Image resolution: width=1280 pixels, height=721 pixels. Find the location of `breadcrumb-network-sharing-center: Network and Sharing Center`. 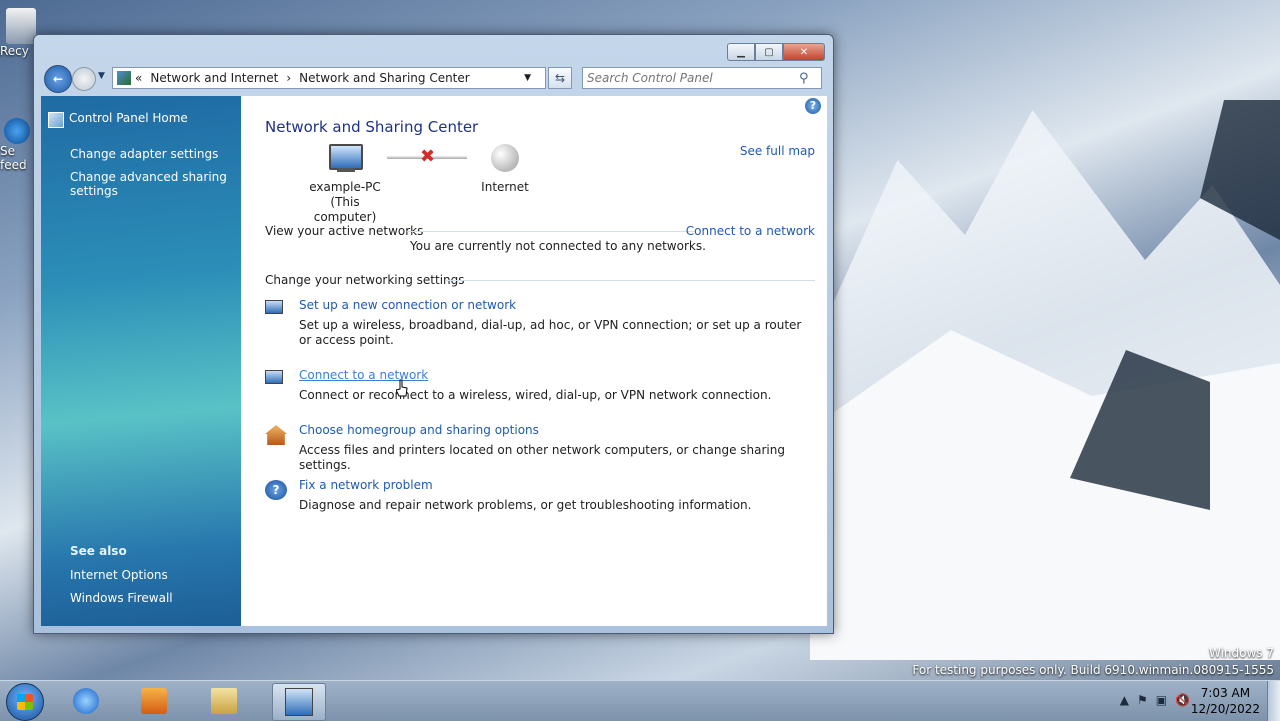

breadcrumb-network-sharing-center: Network and Sharing Center is located at coordinates (384, 78).